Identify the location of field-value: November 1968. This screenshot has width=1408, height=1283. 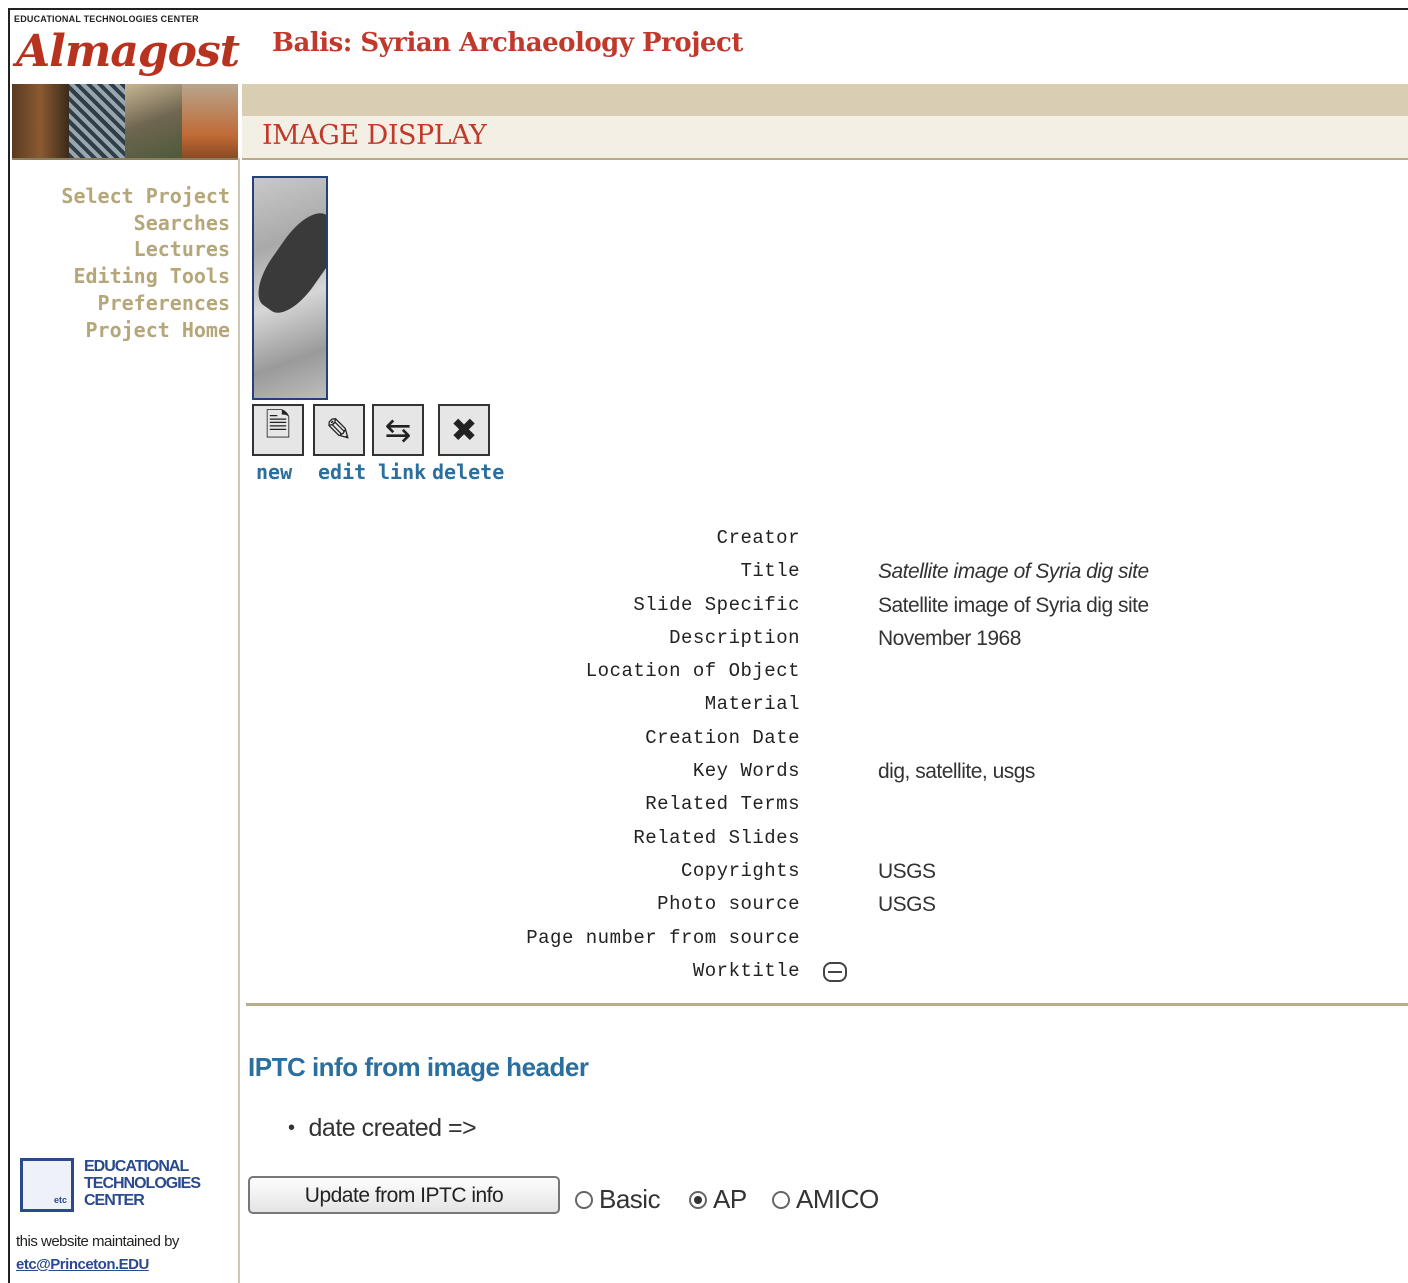
(949, 638).